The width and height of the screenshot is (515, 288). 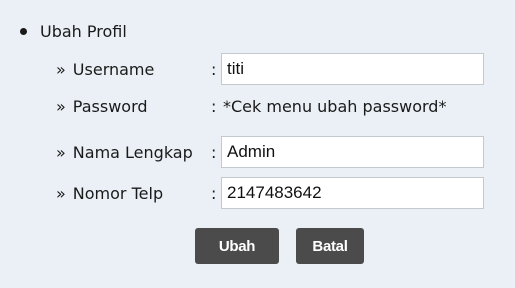 I want to click on section-title: Ubah Profil, so click(x=83, y=31).